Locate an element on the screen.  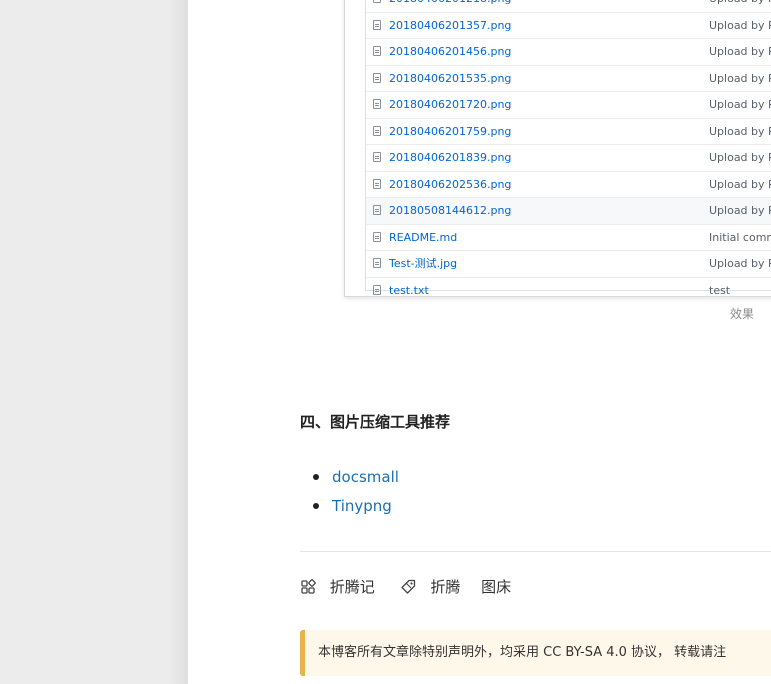
file-row: 20180406201839.png Upload by Pi is located at coordinates (568, 158).